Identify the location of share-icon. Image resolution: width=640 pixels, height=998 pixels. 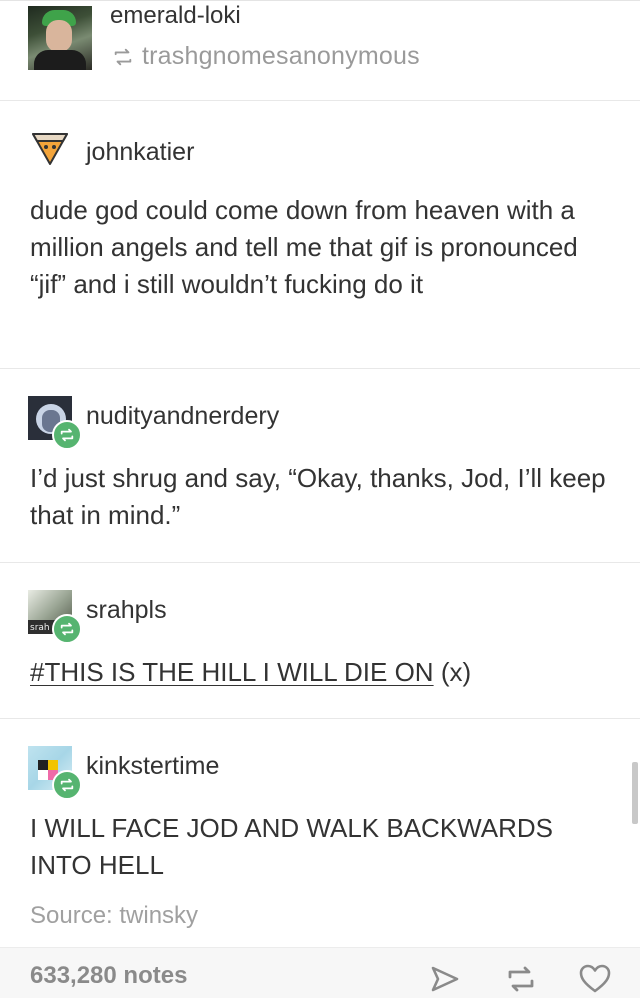
(445, 979).